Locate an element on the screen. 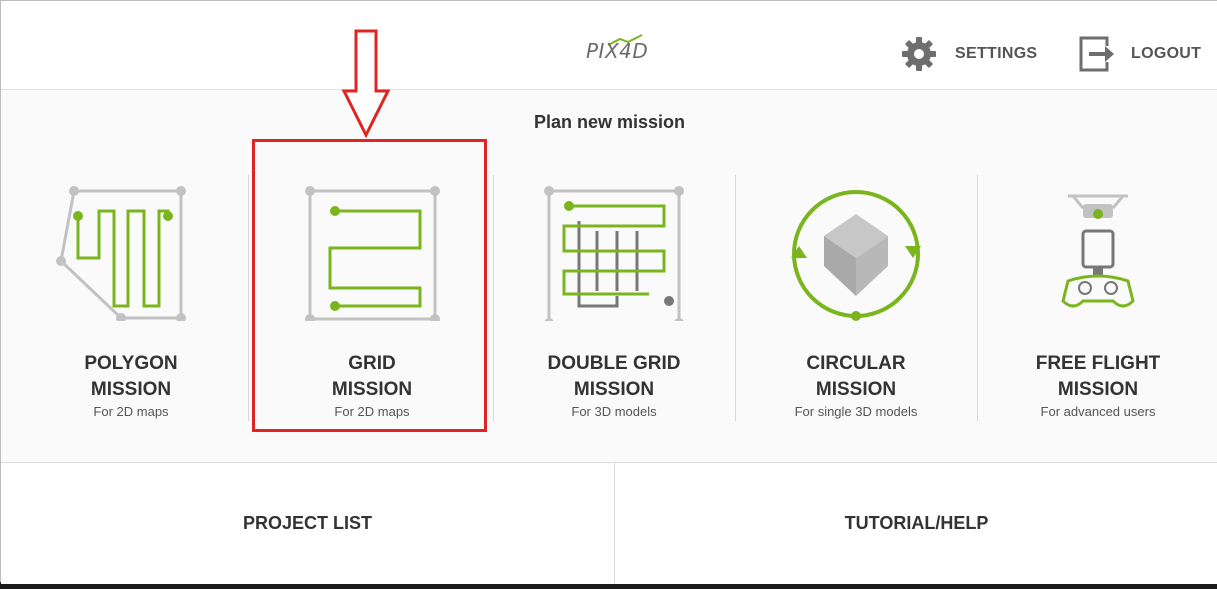  down-arrow-icon is located at coordinates (366, 86).